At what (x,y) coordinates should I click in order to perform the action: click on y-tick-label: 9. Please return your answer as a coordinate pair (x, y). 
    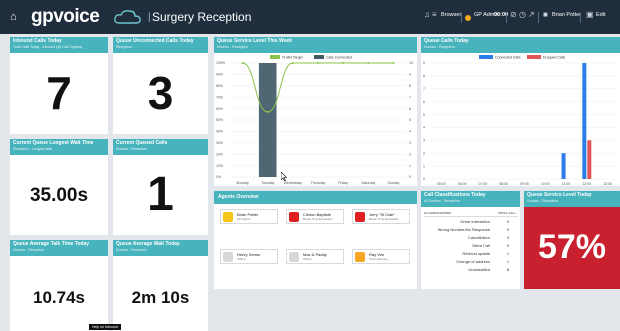
    Looking at the image, I should click on (424, 63).